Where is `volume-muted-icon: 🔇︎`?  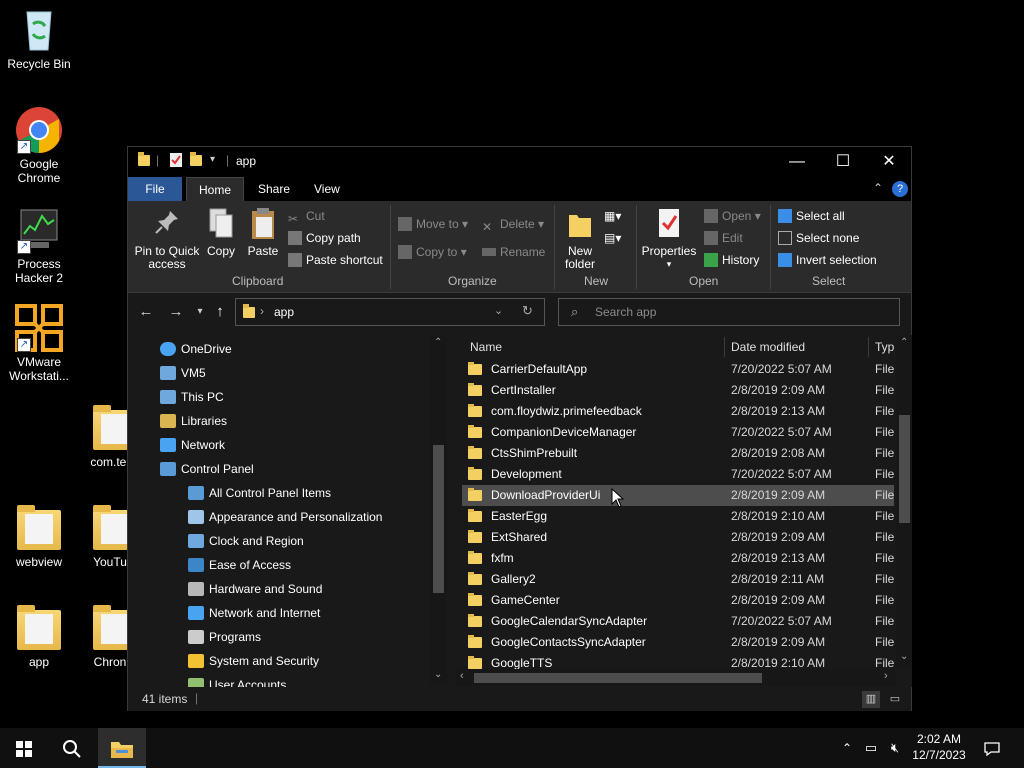 volume-muted-icon: 🔇︎ is located at coordinates (895, 748).